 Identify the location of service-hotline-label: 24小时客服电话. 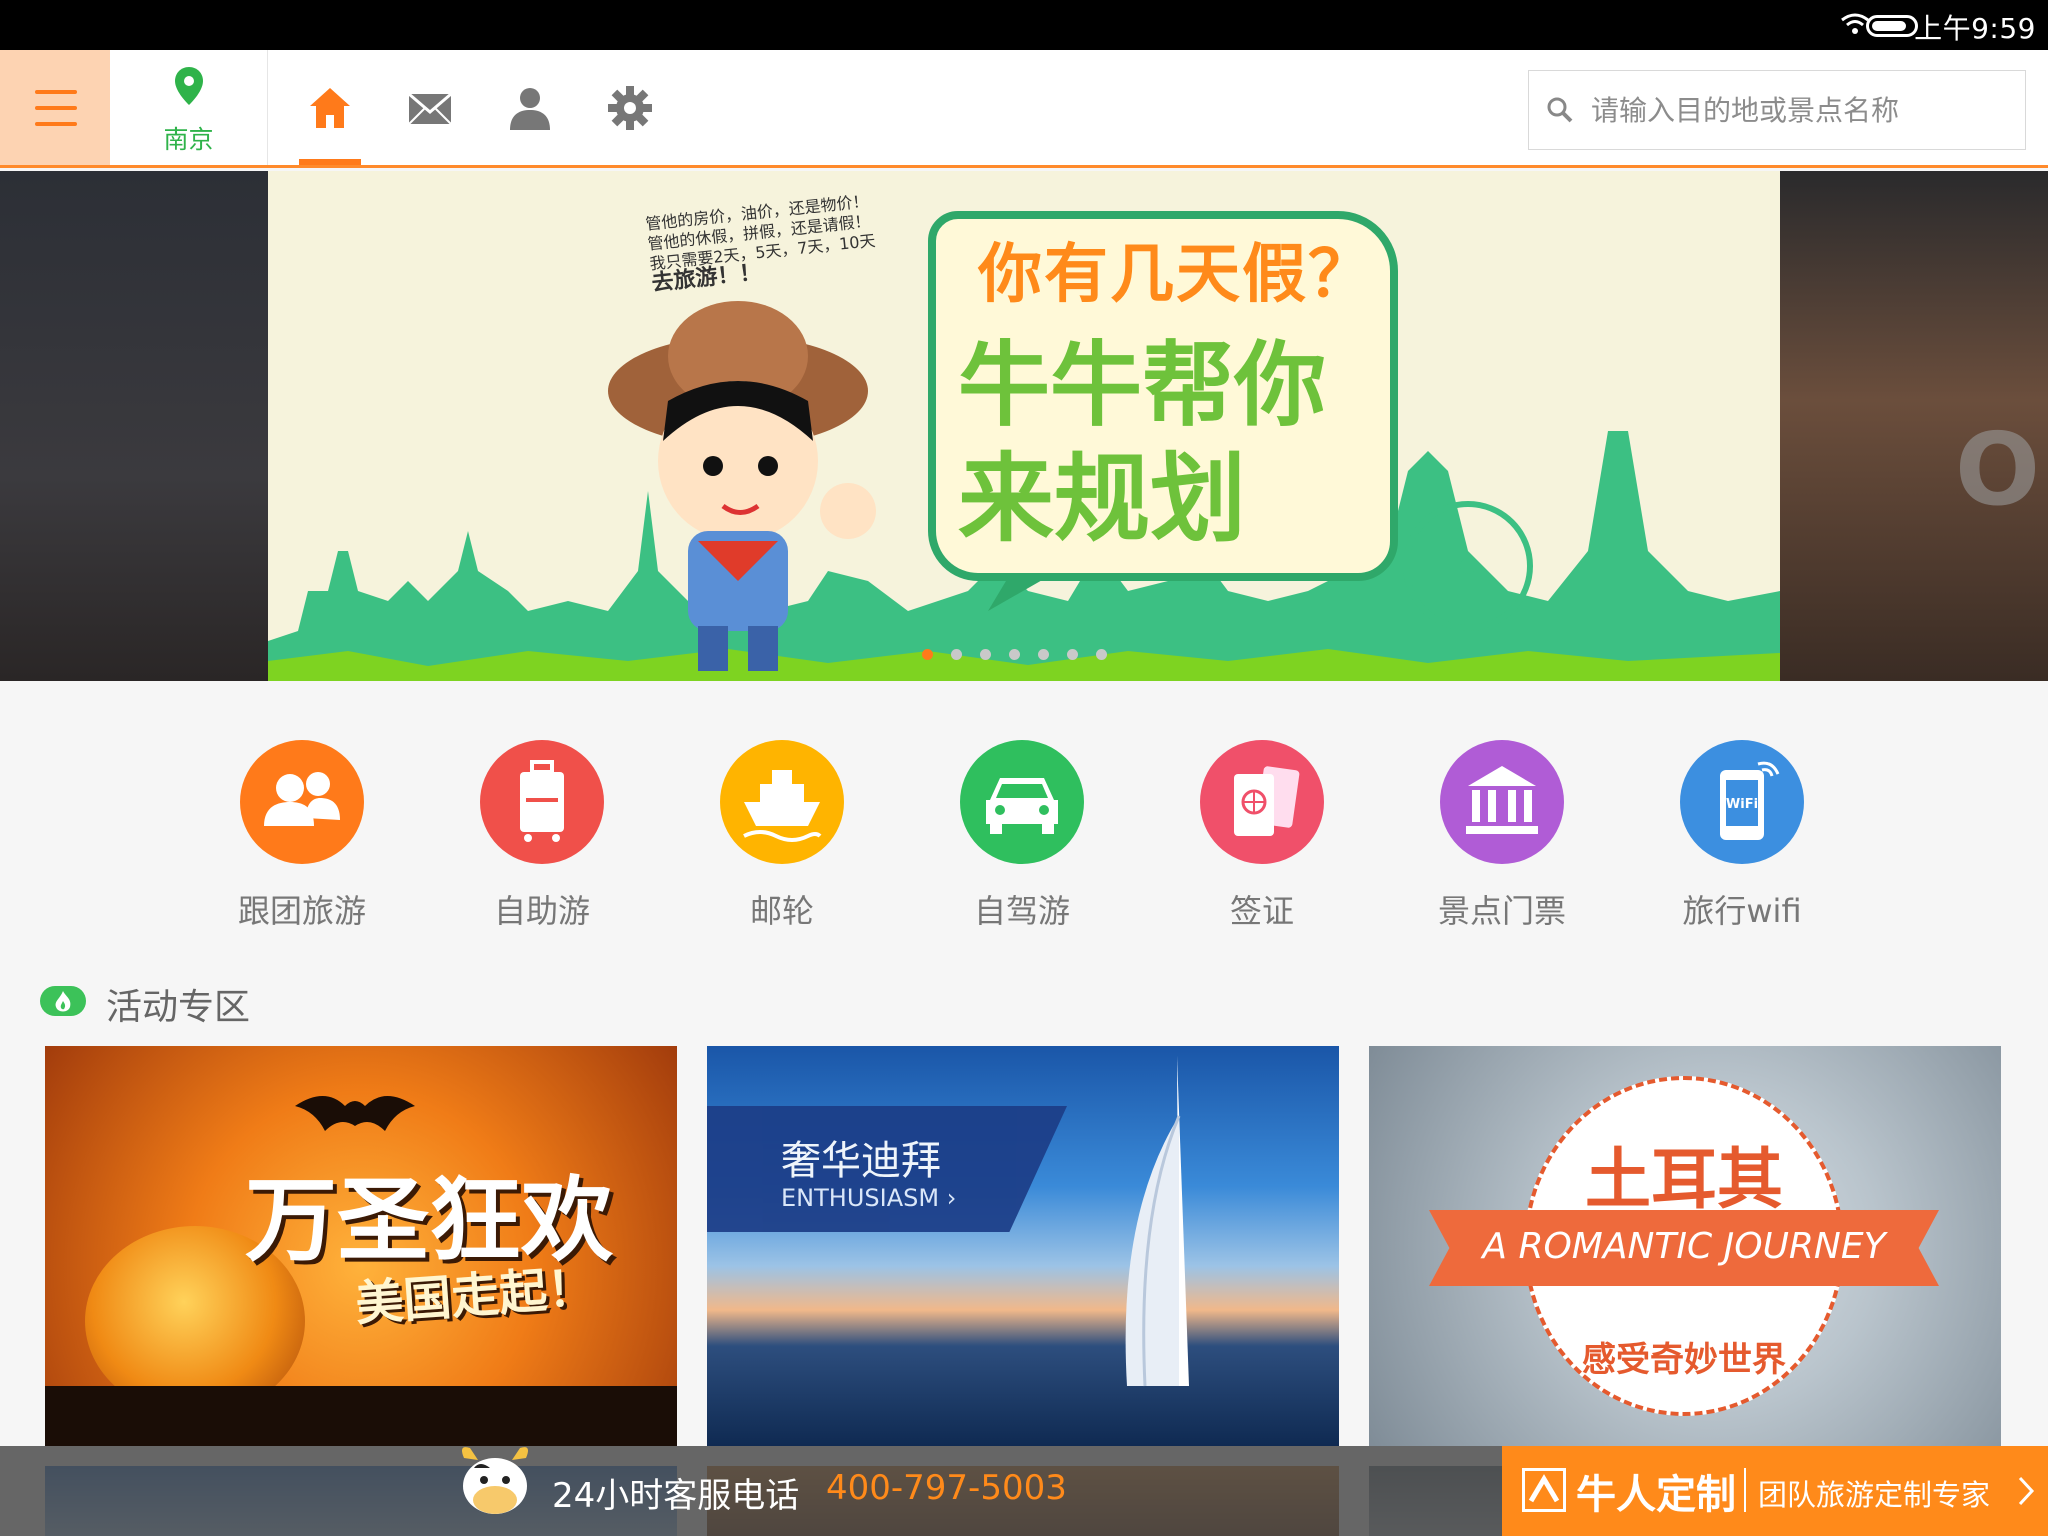
(676, 1496).